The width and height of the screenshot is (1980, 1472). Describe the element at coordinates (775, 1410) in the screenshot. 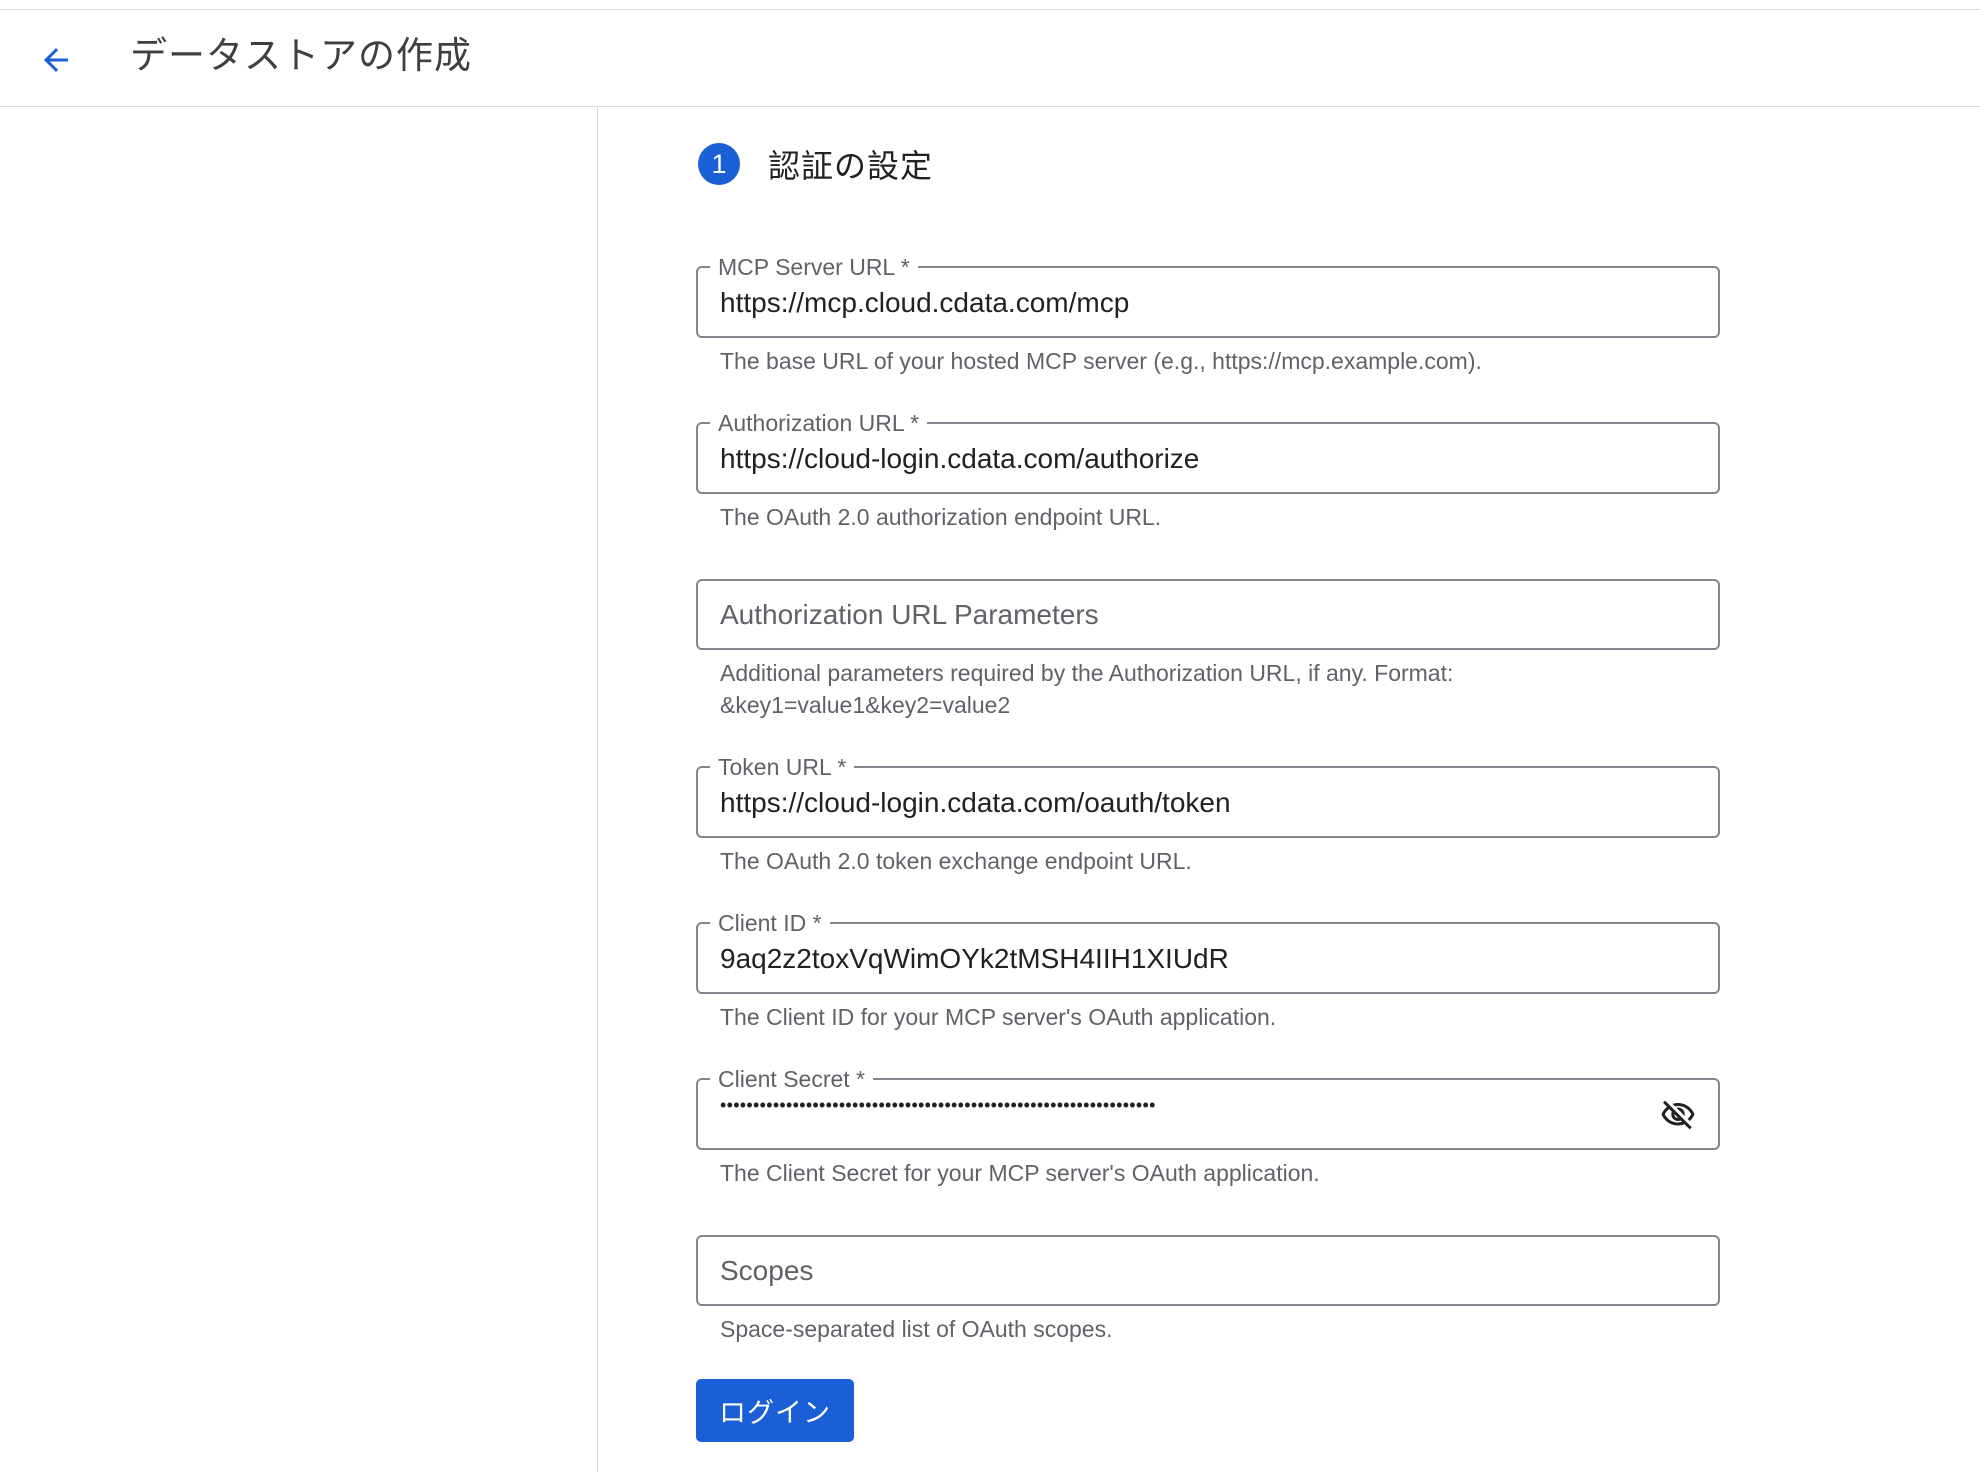

I see `login-button: ログイン` at that location.